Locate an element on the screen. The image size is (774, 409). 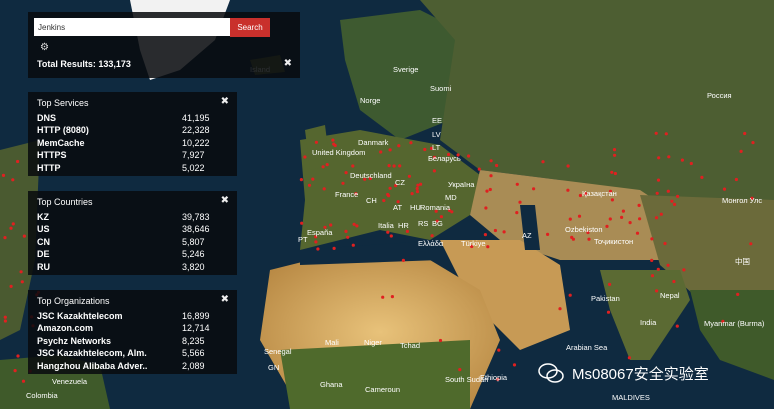
facet-row: HTTPS 7,927 is located at coordinates (129, 155).